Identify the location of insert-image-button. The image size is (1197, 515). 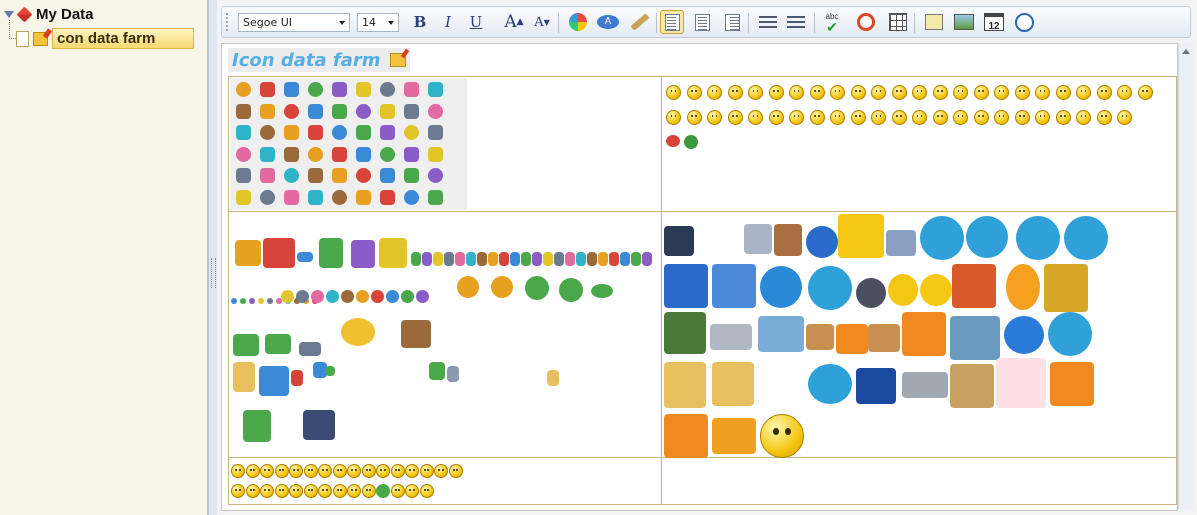
(964, 22).